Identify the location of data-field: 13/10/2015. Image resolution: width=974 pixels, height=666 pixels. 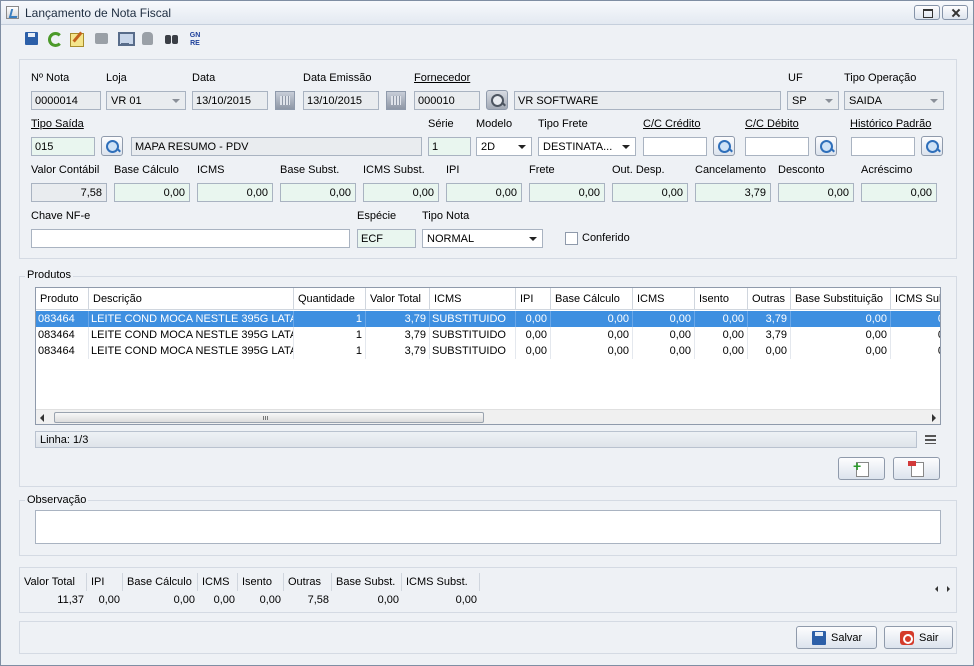
(230, 100).